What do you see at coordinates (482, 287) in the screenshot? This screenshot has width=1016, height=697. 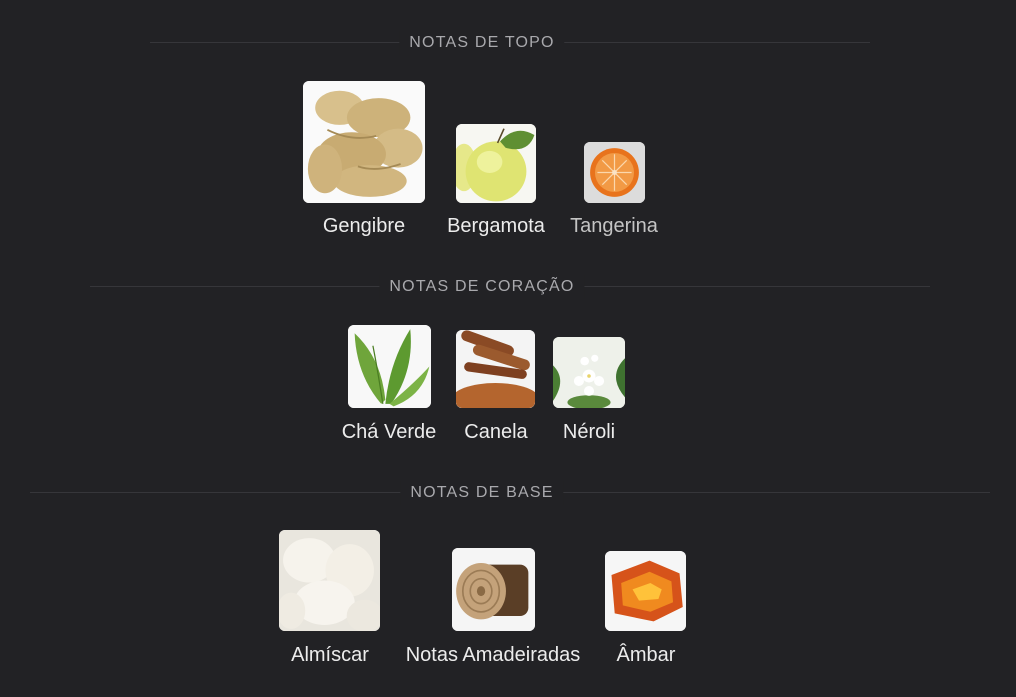 I see `section-title-heart-notes: NOTAS DE CORAÇÃO` at bounding box center [482, 287].